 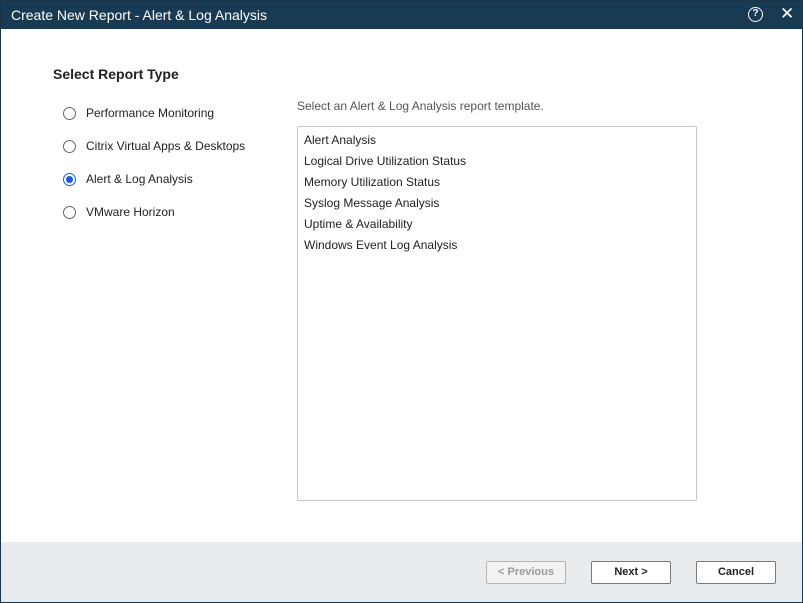 I want to click on radio-button-selected, so click(x=69, y=179).